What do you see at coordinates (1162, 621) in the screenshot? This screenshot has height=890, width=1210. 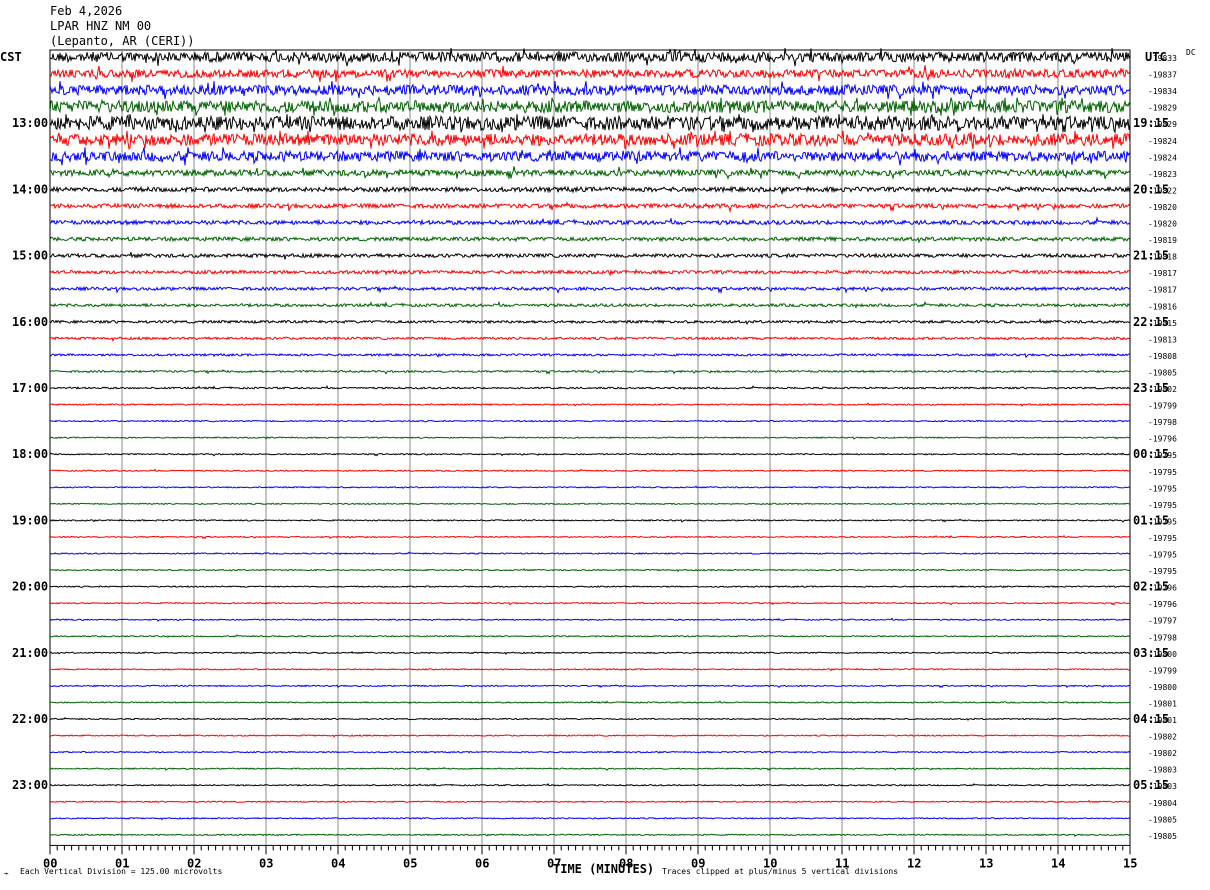 I see `dc-offset-label: -19797` at bounding box center [1162, 621].